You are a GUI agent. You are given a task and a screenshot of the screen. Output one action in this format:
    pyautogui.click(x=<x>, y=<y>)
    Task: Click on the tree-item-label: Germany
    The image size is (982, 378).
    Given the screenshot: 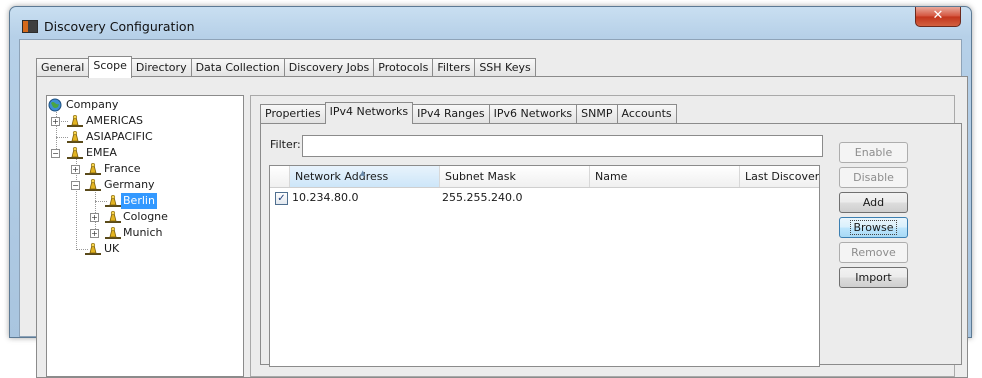 What is the action you would take?
    pyautogui.click(x=129, y=184)
    